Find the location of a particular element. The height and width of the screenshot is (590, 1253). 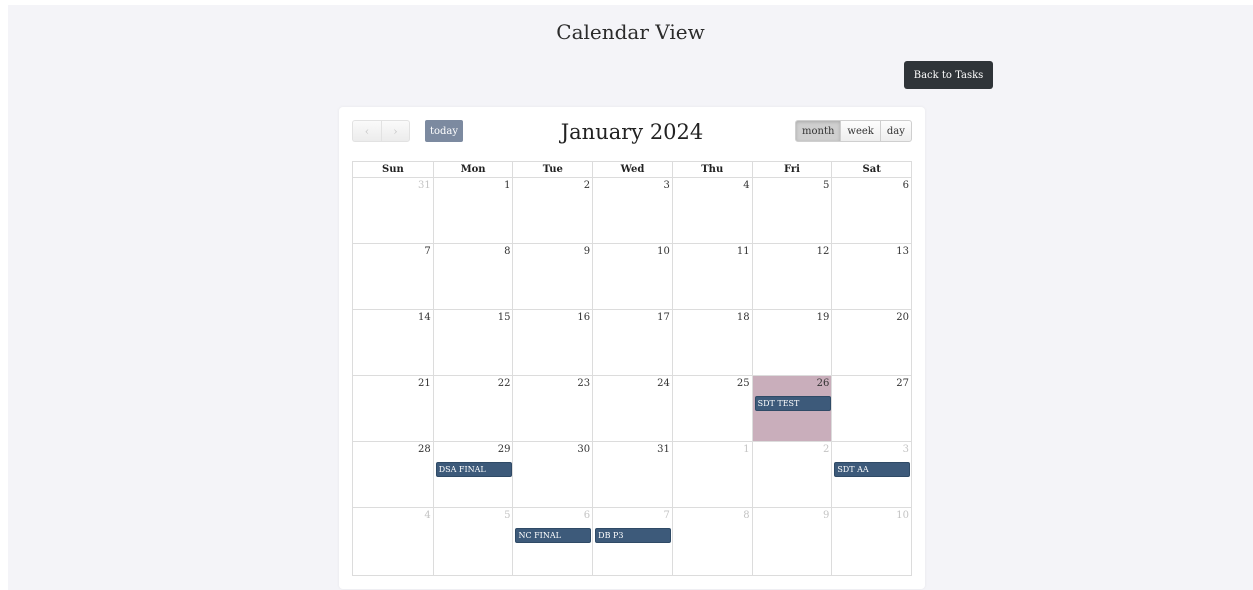

today-button: today is located at coordinates (444, 131).